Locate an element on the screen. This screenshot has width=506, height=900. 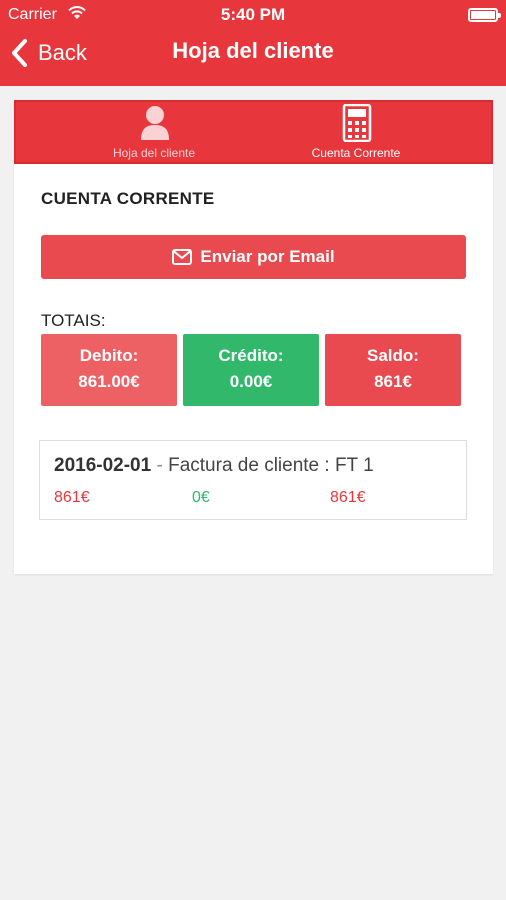
send-email-button: Enviar por Email is located at coordinates (253, 257).